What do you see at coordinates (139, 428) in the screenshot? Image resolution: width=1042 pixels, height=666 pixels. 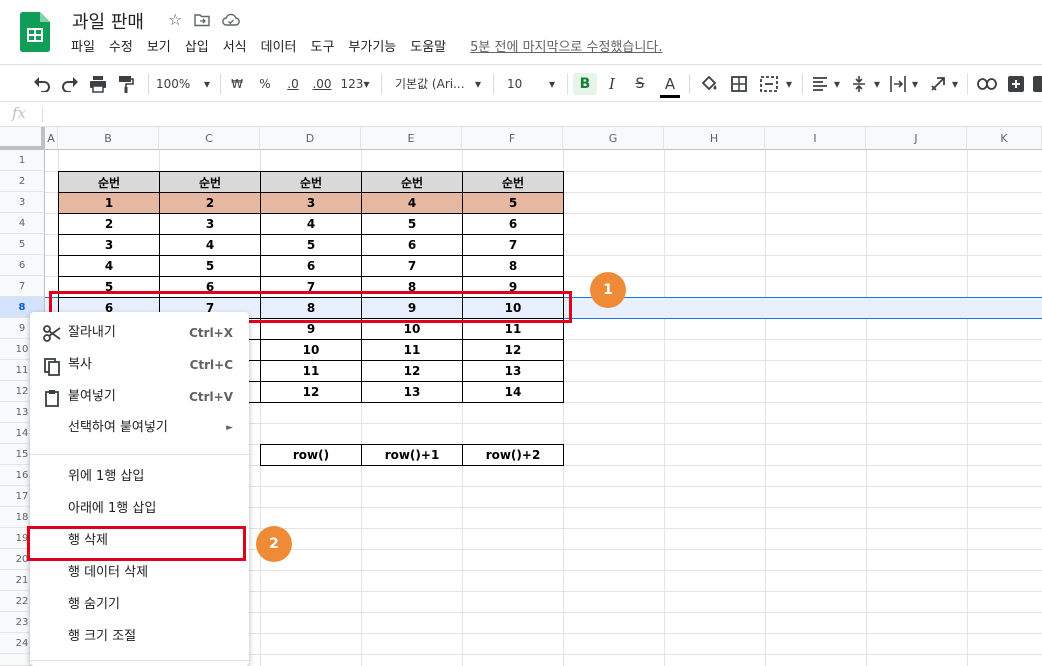 I see `menu-item-paste-special: 선택하여 붙여넣기 ►` at bounding box center [139, 428].